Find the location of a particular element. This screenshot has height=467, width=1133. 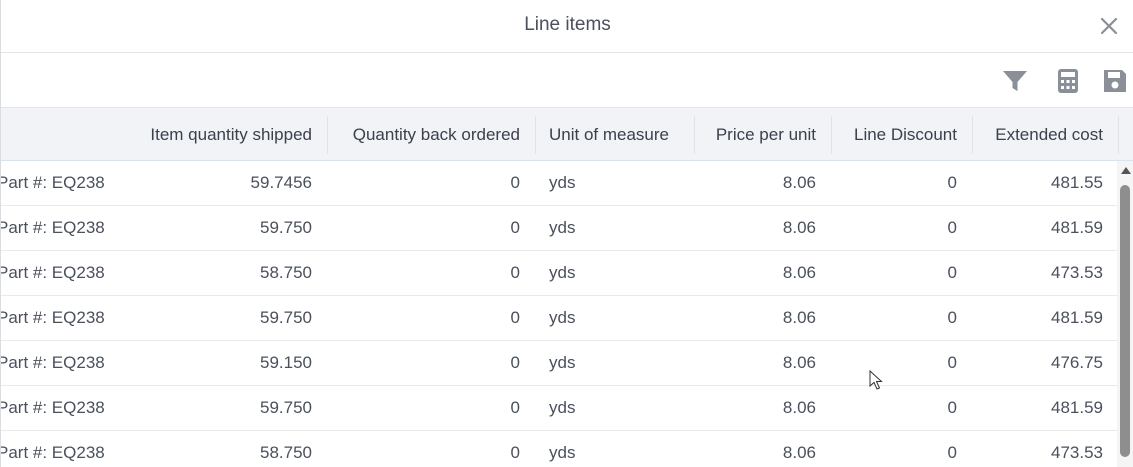

quantity-shipped-cell: 59.7456 is located at coordinates (281, 182).